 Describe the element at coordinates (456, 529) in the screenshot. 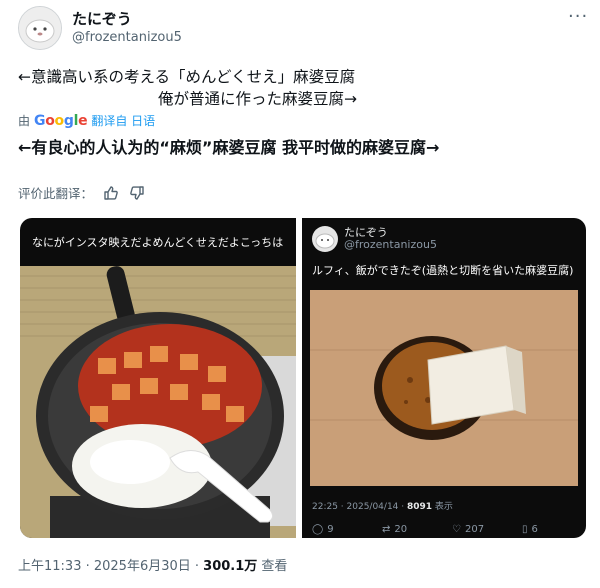

I see `heart-icon: ♡` at that location.